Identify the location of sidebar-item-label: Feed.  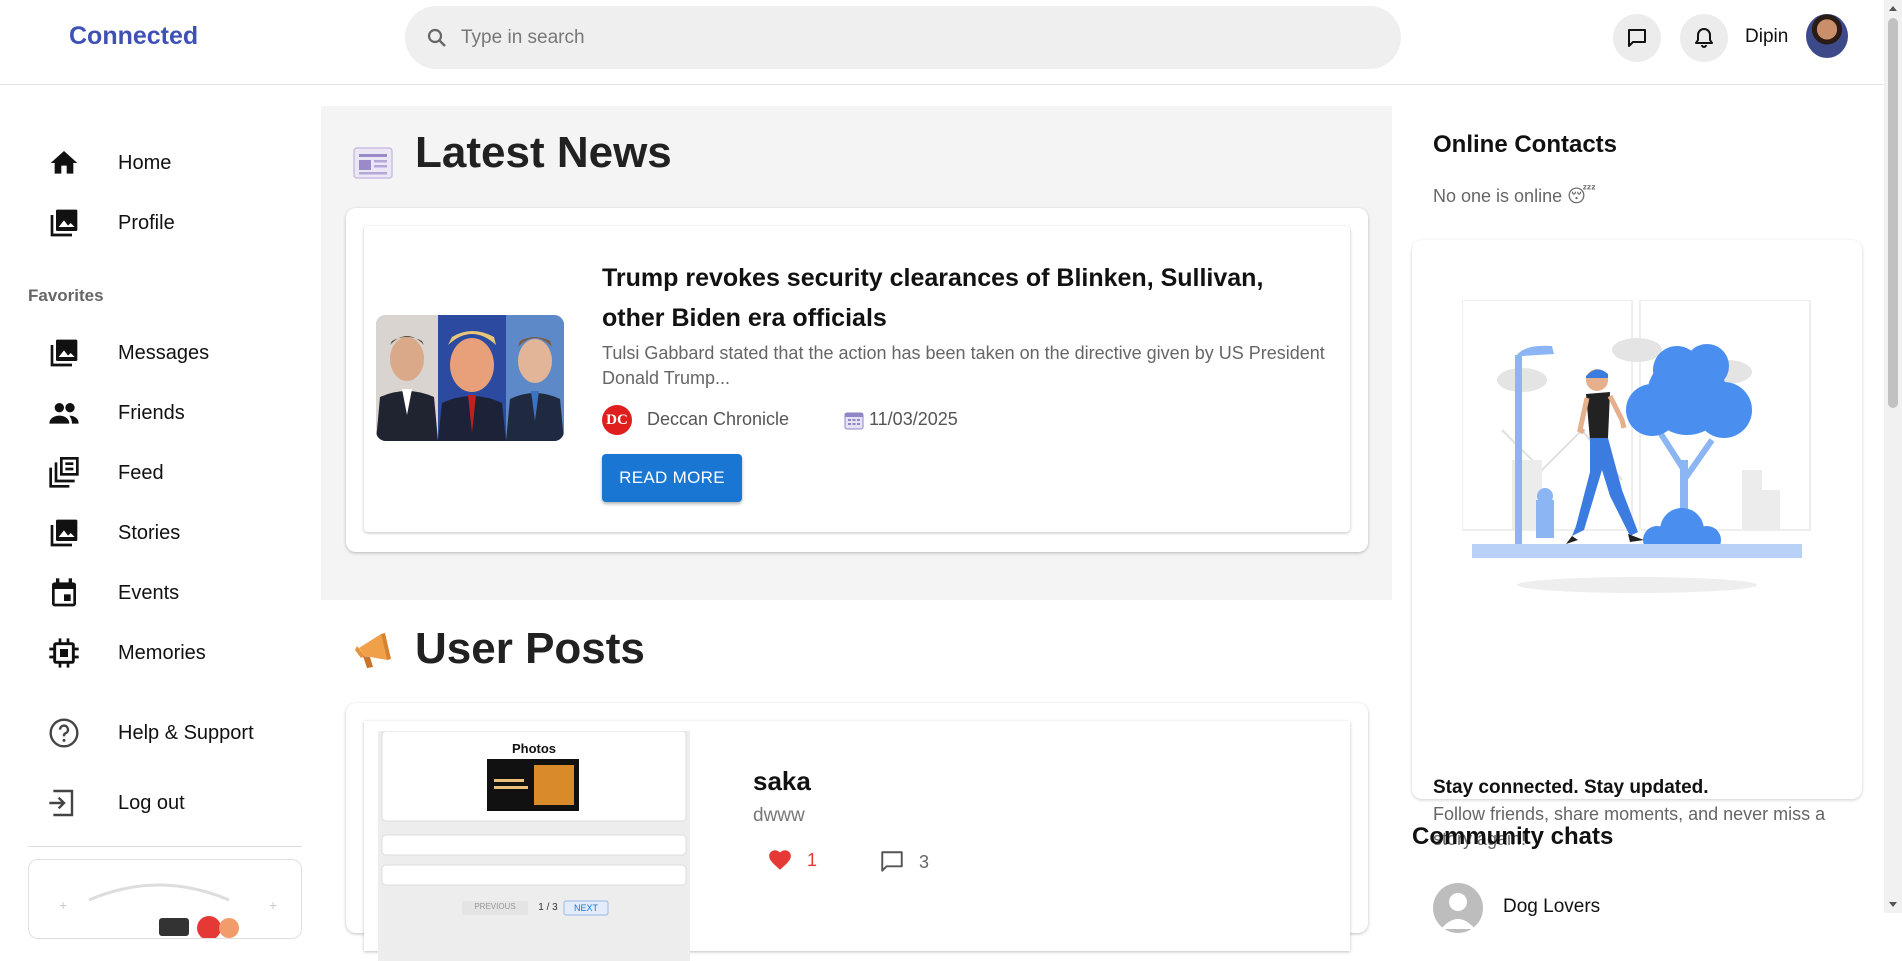
(141, 472).